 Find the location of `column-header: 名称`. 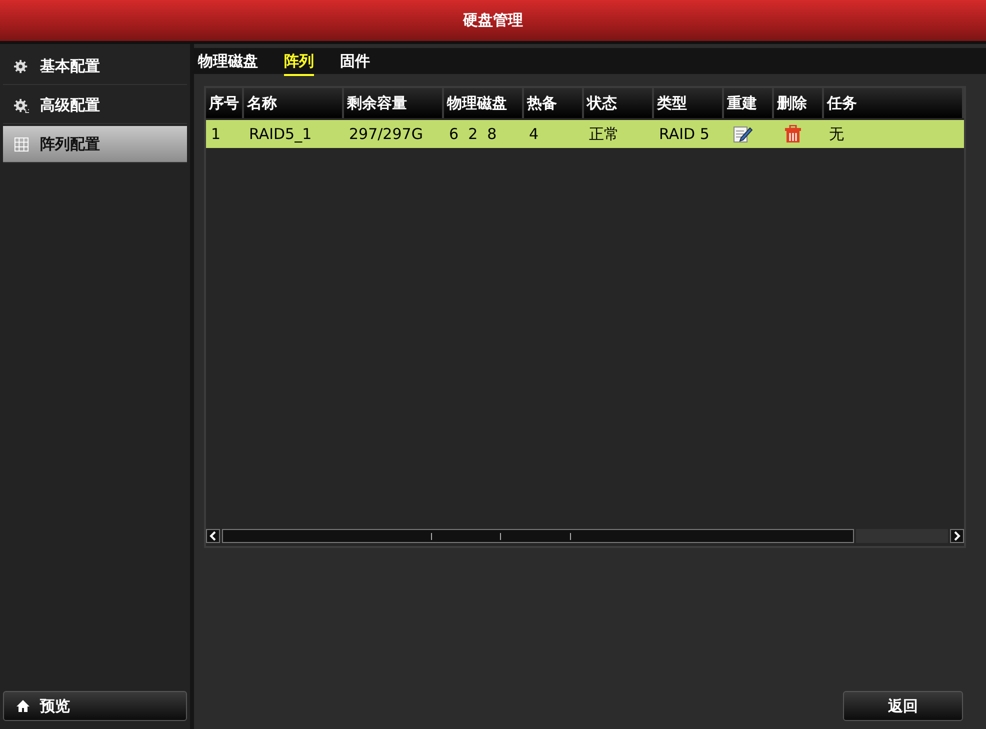

column-header: 名称 is located at coordinates (294, 103).